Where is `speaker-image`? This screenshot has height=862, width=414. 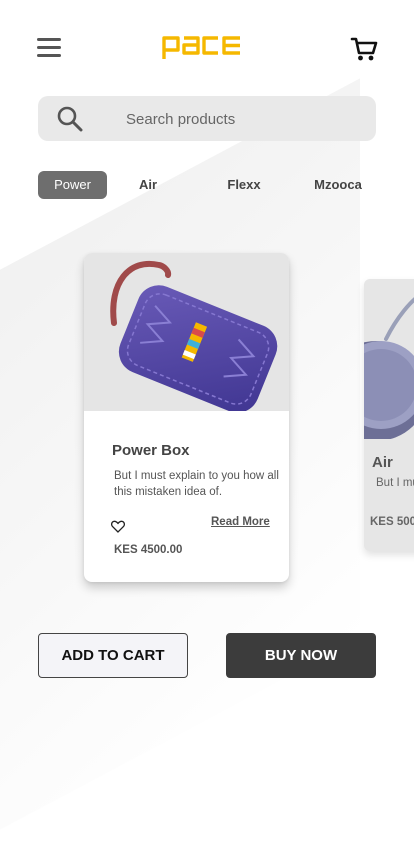 speaker-image is located at coordinates (194, 336).